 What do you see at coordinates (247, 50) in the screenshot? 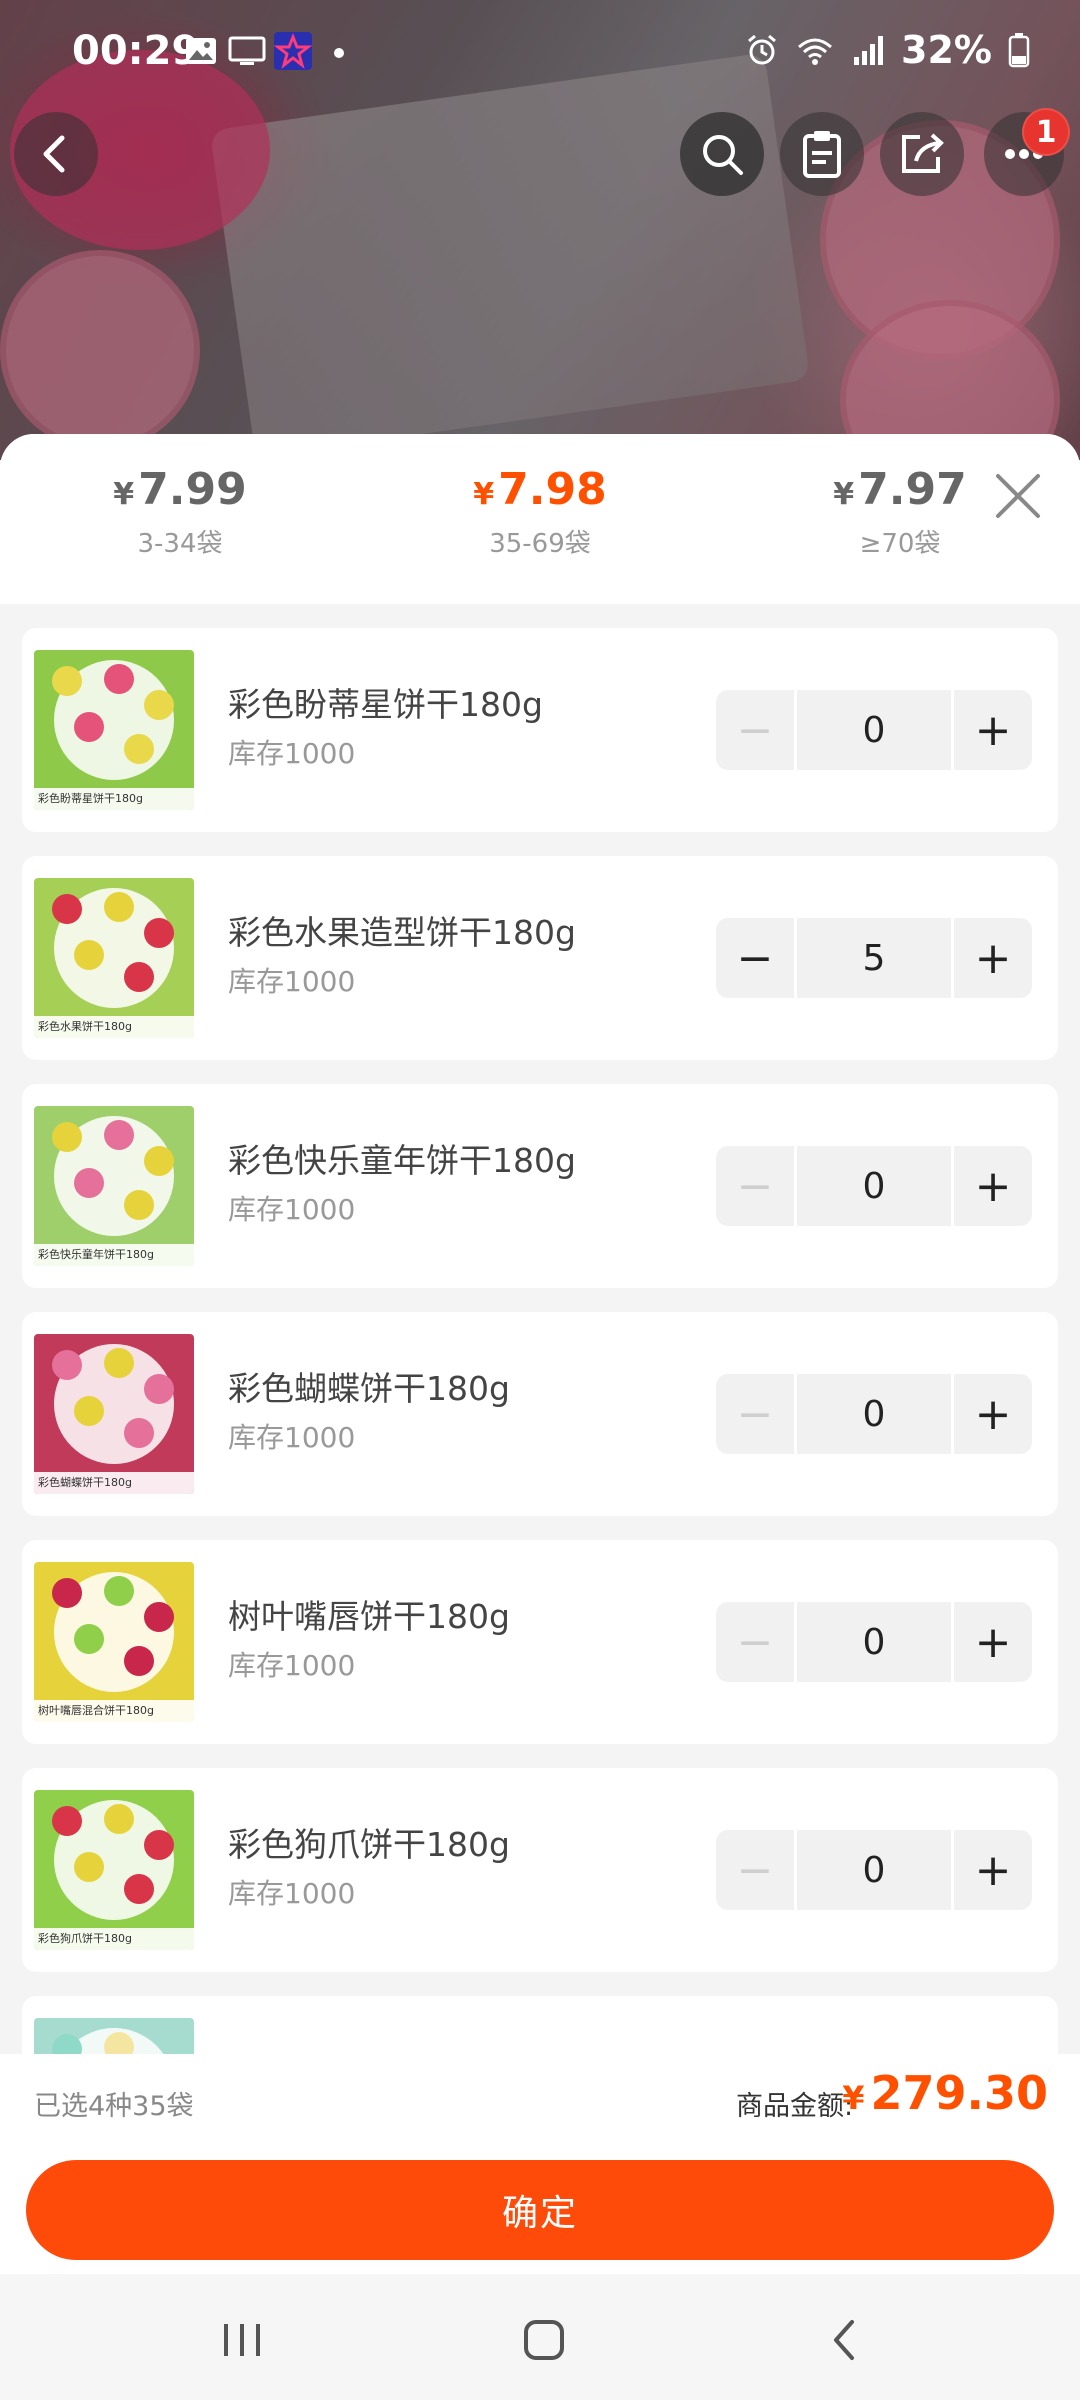
I see `screen-cast-icon` at bounding box center [247, 50].